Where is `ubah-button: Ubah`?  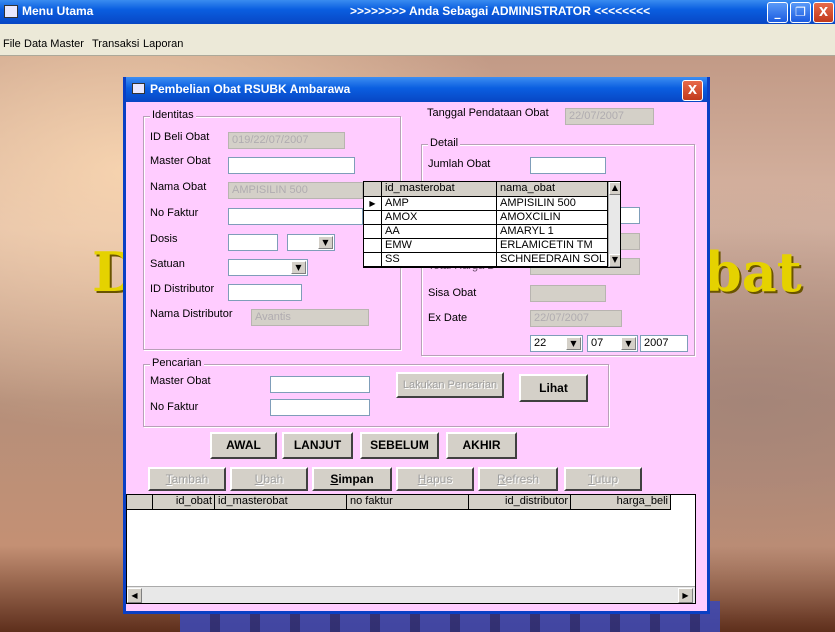 ubah-button: Ubah is located at coordinates (269, 479).